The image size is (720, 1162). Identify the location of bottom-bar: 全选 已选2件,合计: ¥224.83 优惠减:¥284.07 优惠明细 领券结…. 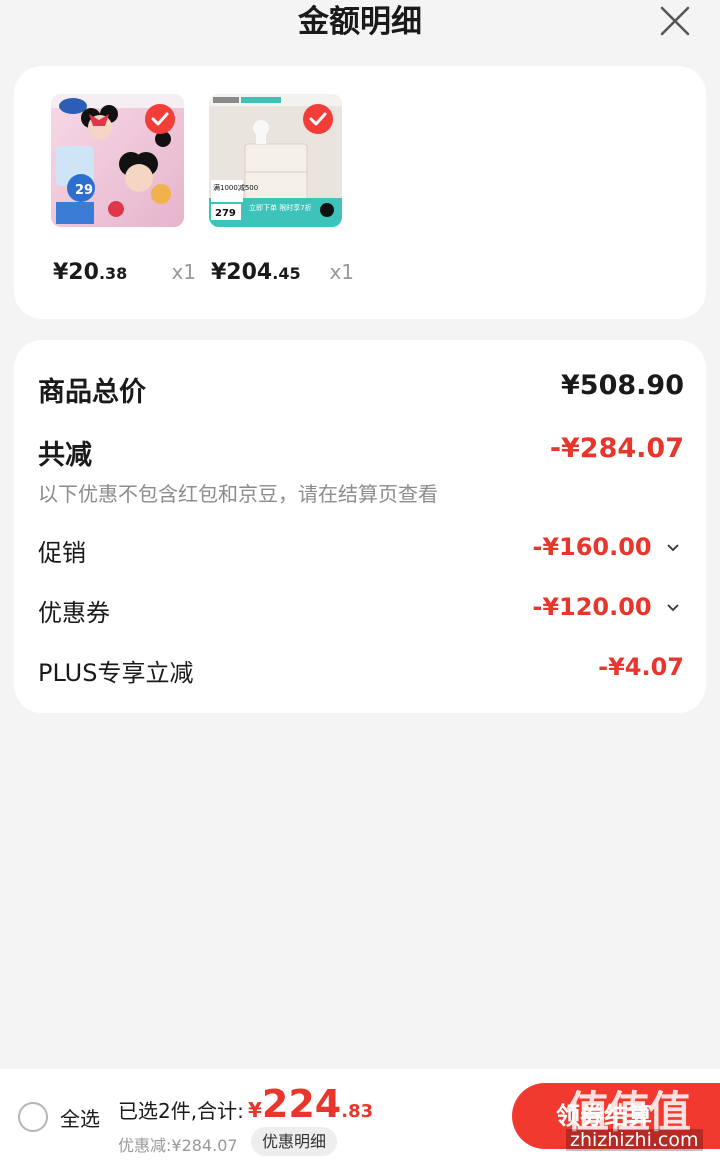
(360, 1115).